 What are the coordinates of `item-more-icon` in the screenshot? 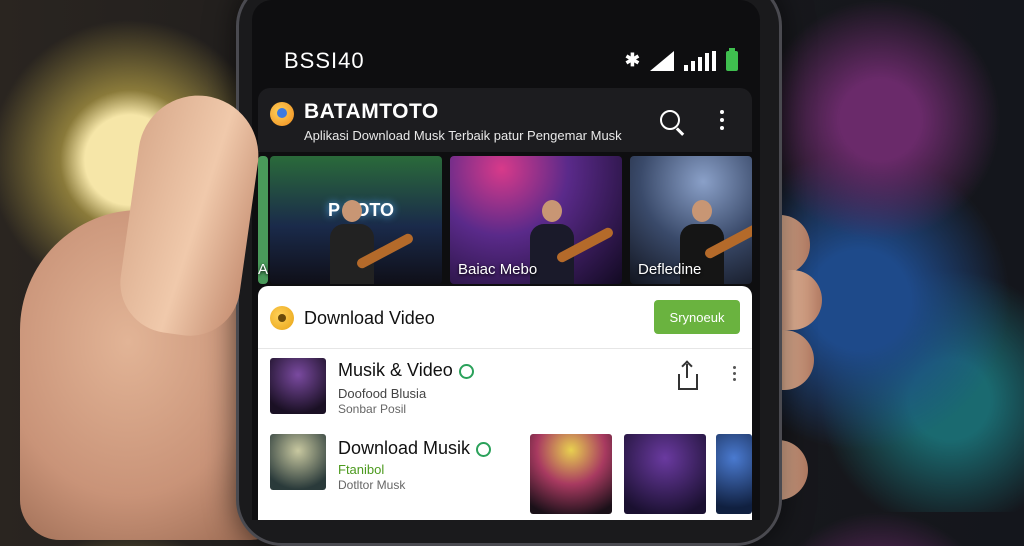 It's located at (734, 375).